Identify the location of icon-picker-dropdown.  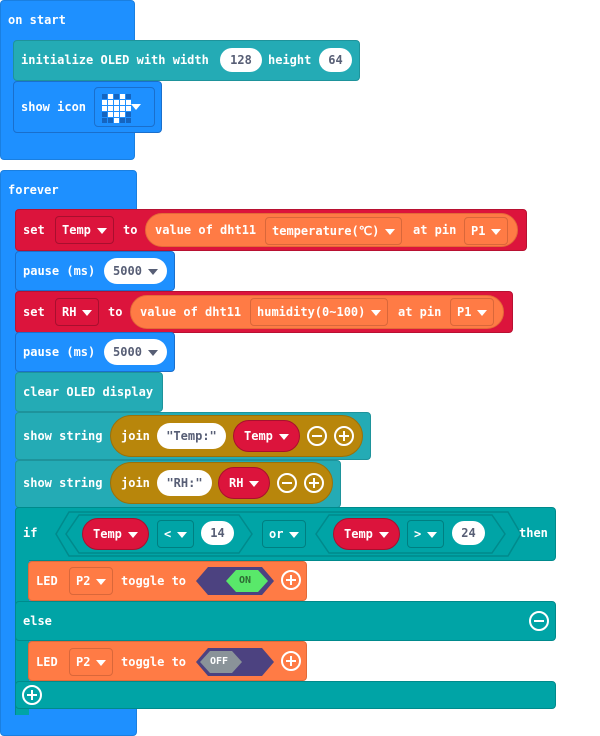
(124, 107).